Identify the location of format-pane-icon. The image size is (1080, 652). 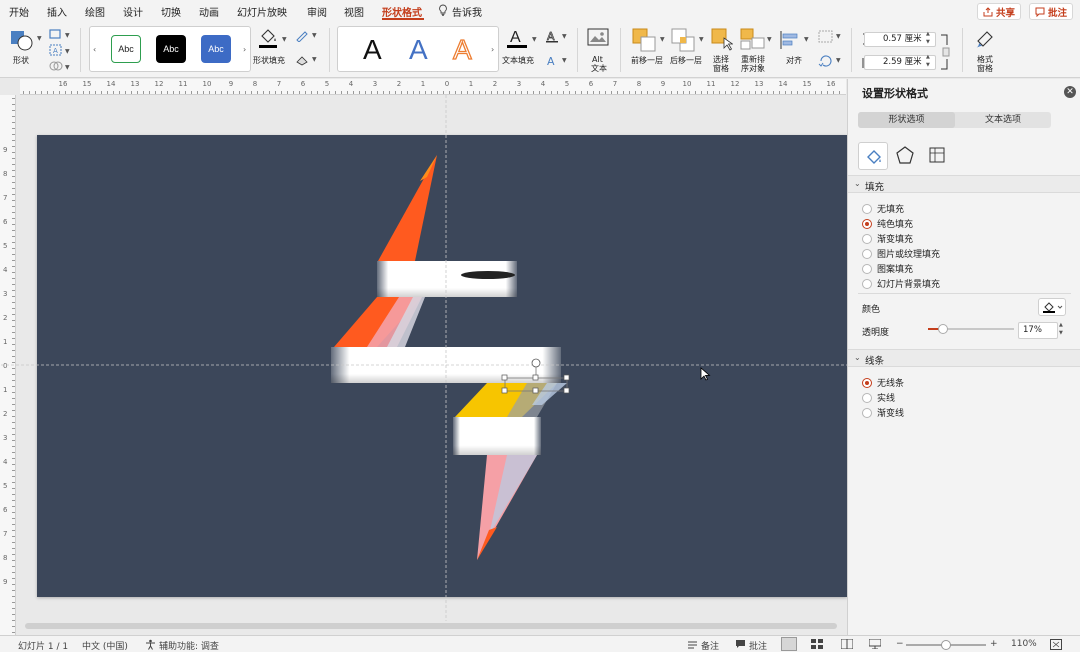
(985, 40).